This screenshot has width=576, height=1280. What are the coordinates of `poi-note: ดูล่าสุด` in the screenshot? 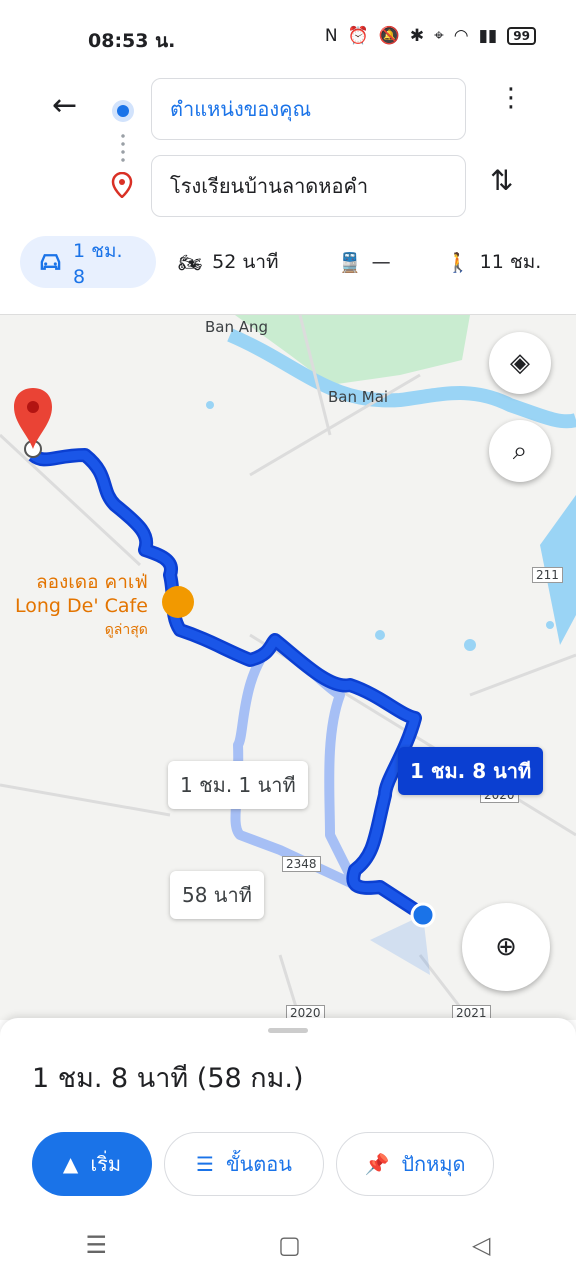 It's located at (126, 630).